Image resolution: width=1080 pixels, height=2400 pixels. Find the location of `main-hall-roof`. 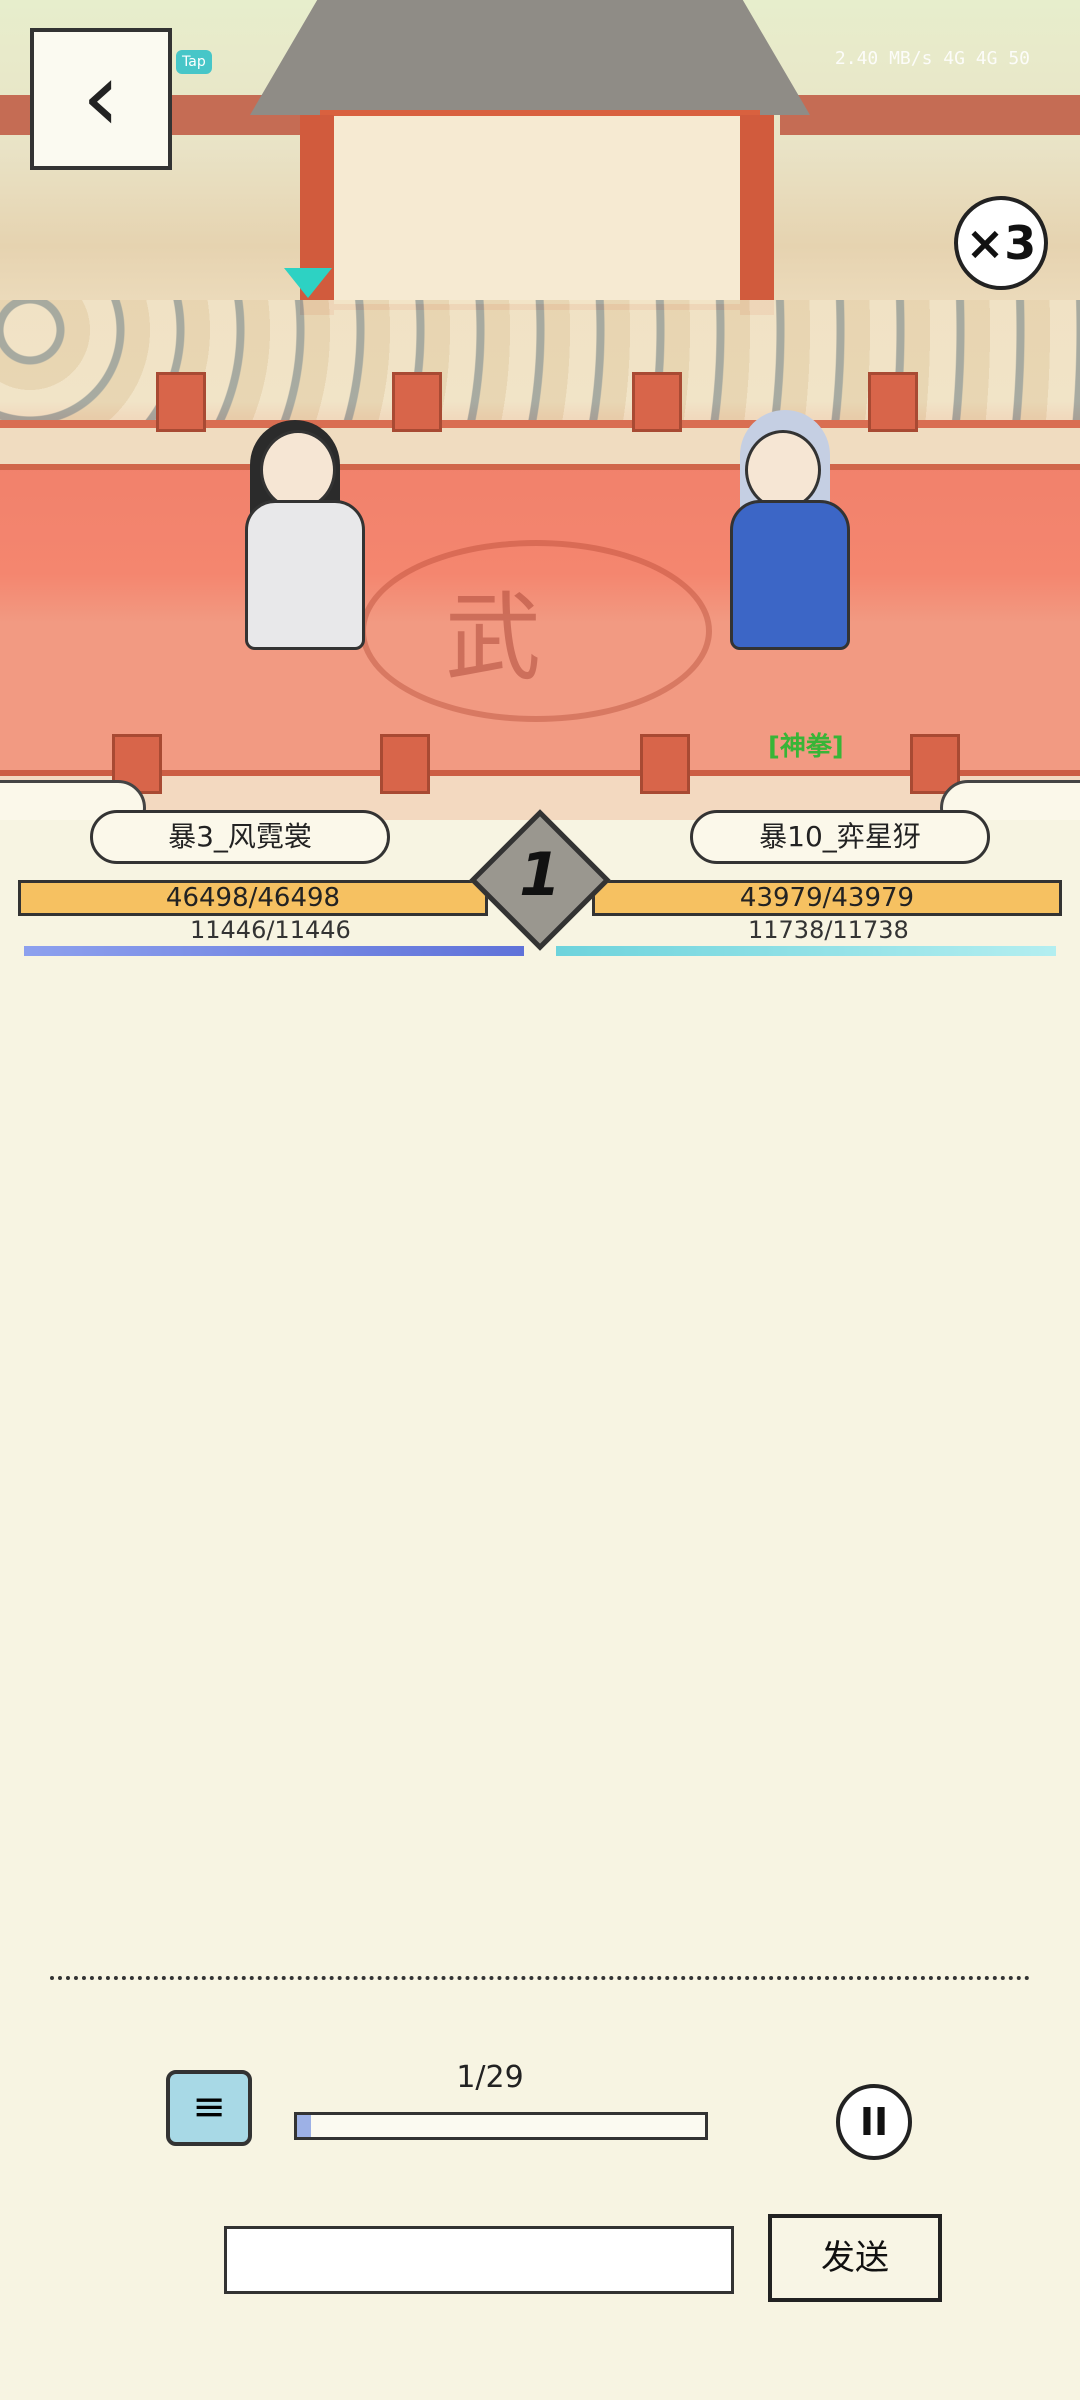

main-hall-roof is located at coordinates (530, 57).